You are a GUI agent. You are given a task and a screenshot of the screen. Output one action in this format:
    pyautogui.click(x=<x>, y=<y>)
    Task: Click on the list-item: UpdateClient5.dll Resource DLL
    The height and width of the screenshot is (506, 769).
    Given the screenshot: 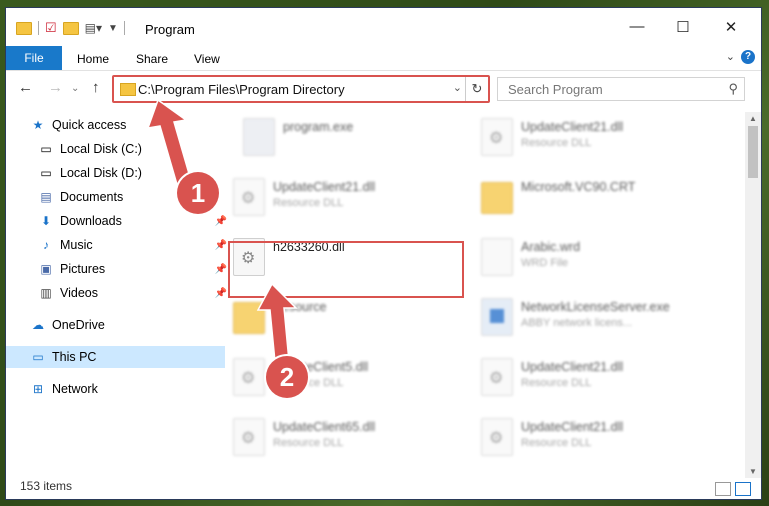 What is the action you would take?
    pyautogui.click(x=336, y=377)
    